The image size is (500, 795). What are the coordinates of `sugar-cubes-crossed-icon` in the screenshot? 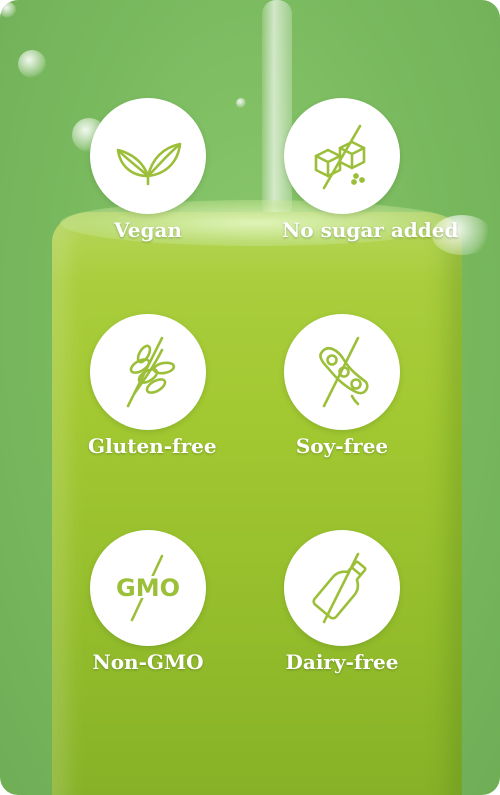 It's located at (340, 157).